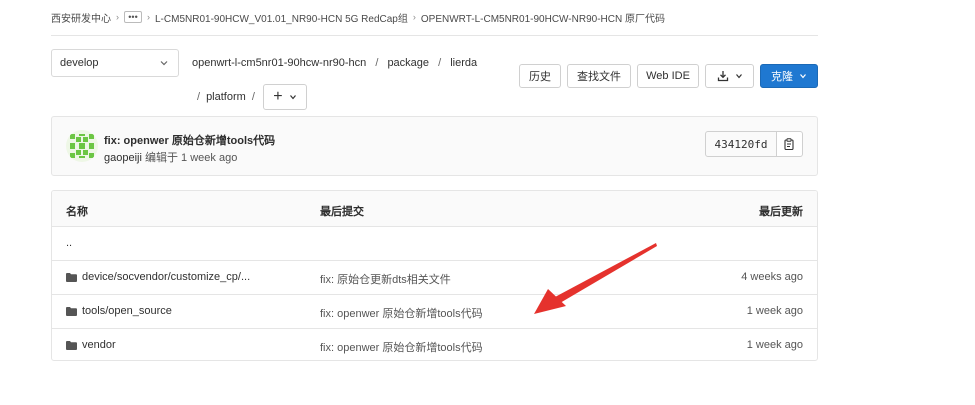  Describe the element at coordinates (82, 146) in the screenshot. I see `avatar` at that location.